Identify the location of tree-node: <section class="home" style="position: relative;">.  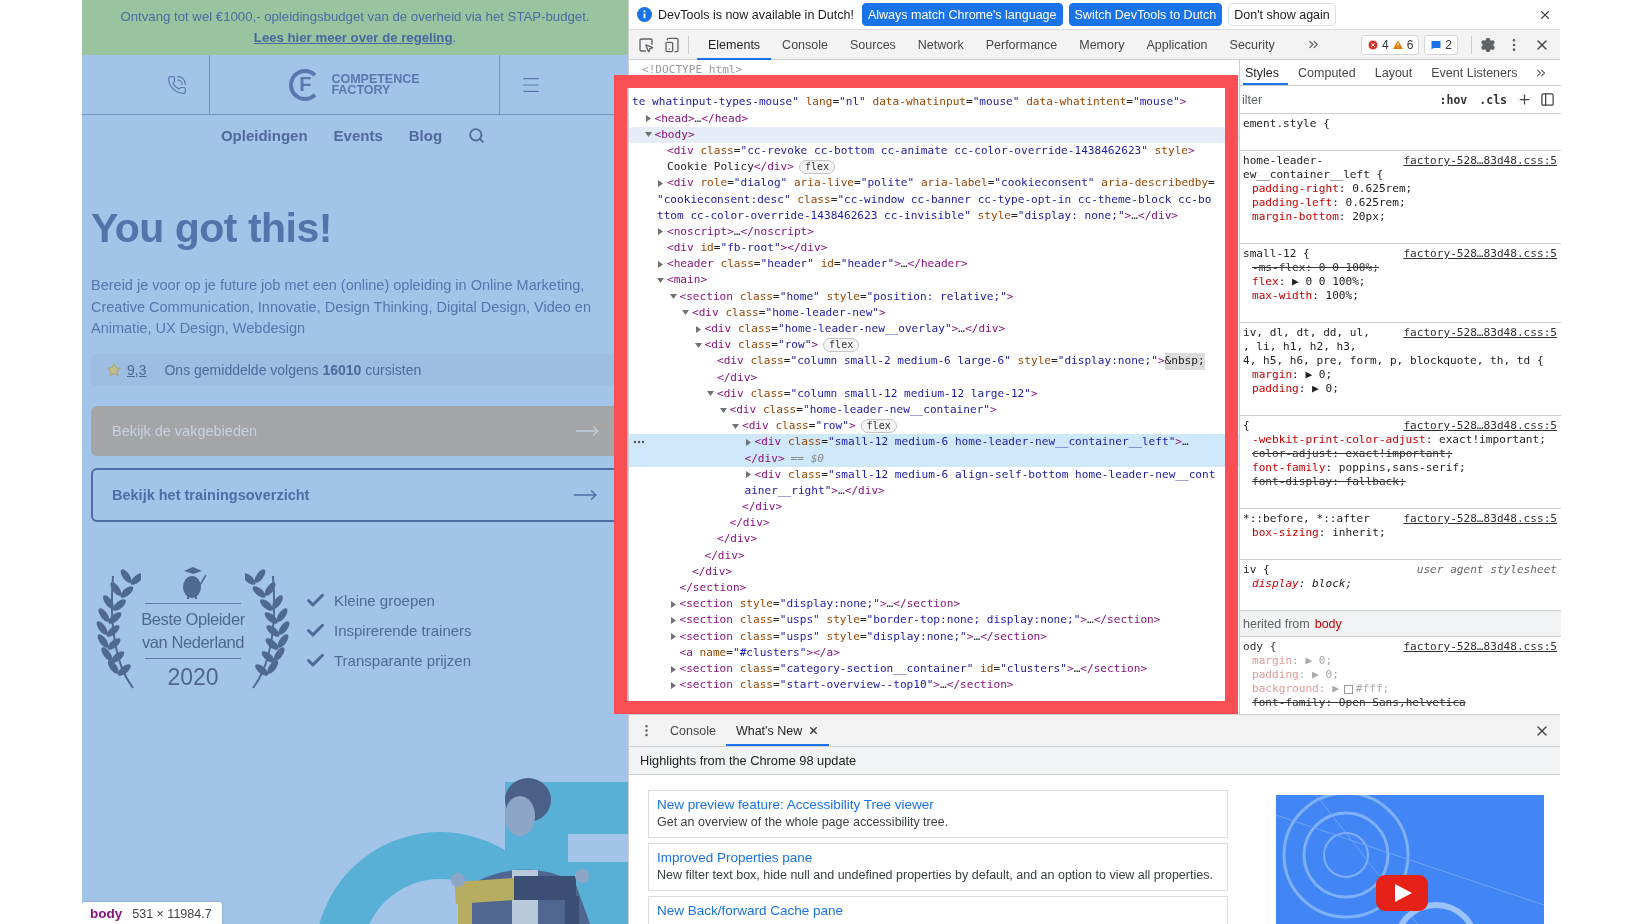
(934, 296).